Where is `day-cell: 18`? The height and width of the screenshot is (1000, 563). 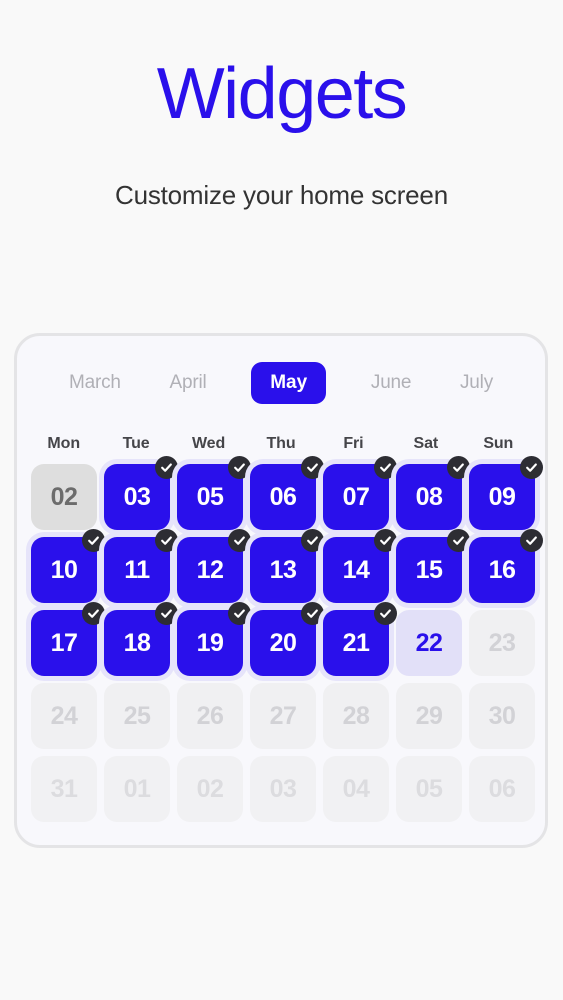
day-cell: 18 is located at coordinates (141, 639).